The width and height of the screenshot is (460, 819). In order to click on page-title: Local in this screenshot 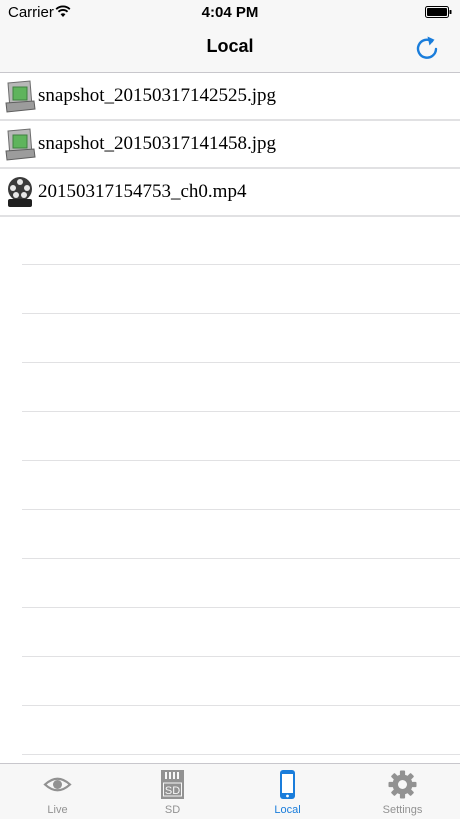, I will do `click(230, 46)`.